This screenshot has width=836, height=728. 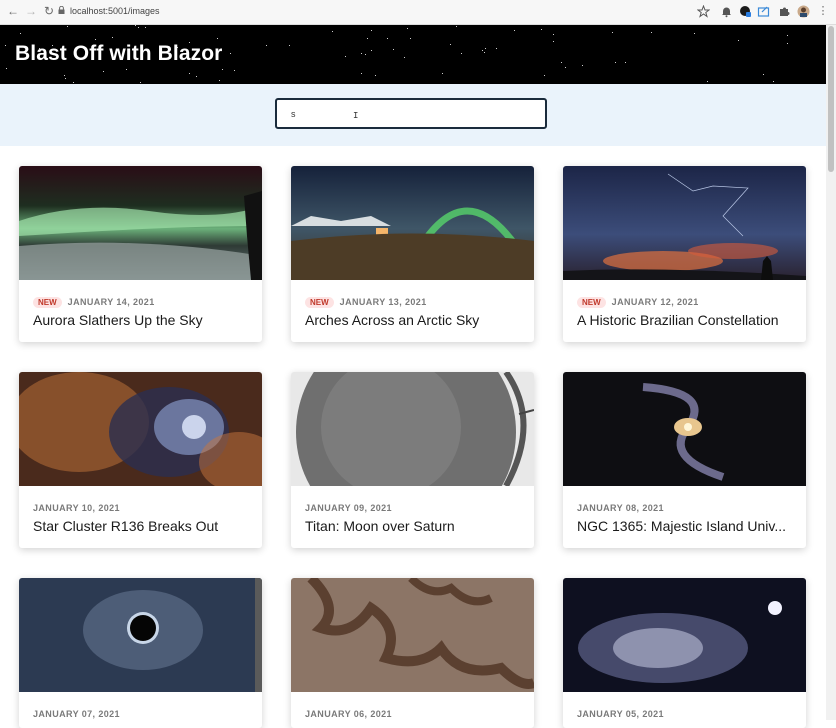 I want to click on text-cursor-icon: I, so click(x=356, y=116).